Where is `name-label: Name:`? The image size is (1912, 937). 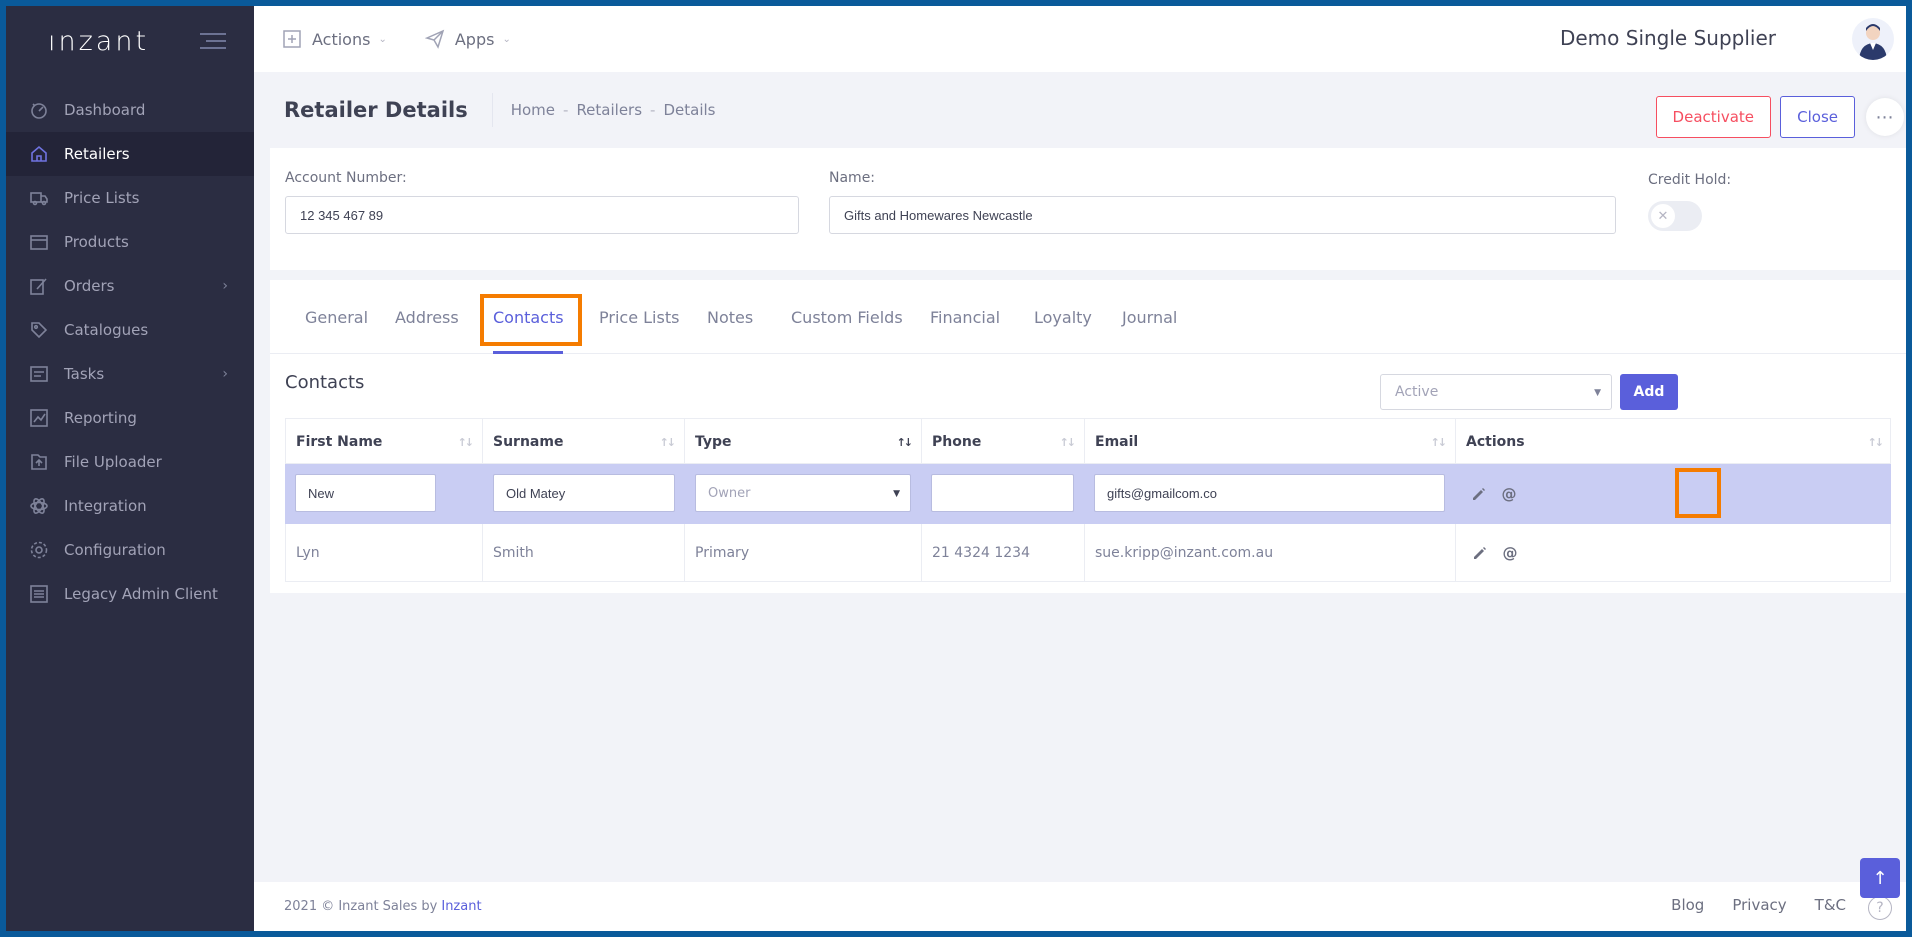
name-label: Name: is located at coordinates (852, 178).